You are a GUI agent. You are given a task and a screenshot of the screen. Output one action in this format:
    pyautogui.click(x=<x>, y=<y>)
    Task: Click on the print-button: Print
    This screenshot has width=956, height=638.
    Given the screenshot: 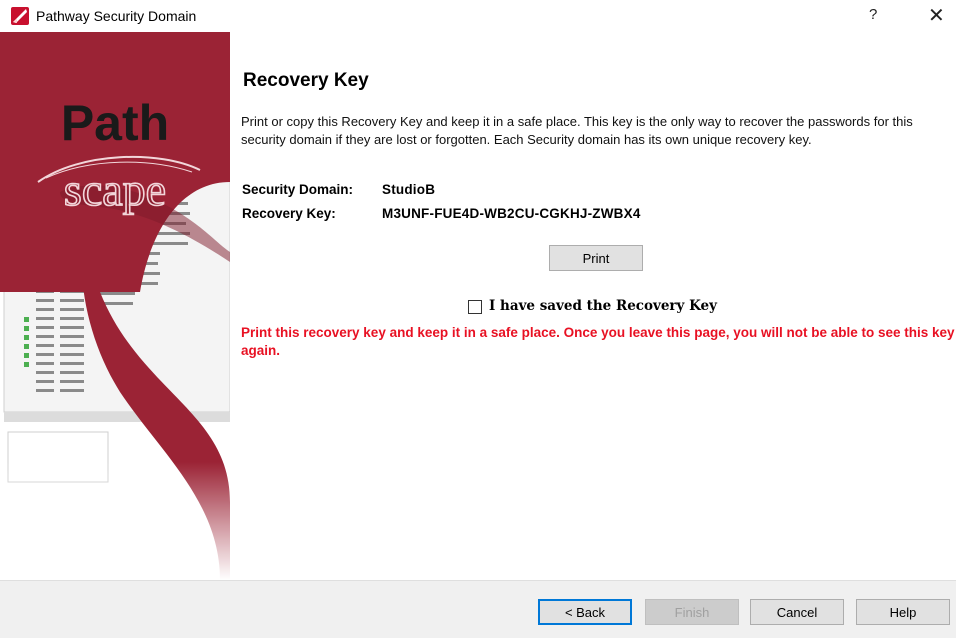 What is the action you would take?
    pyautogui.click(x=596, y=258)
    